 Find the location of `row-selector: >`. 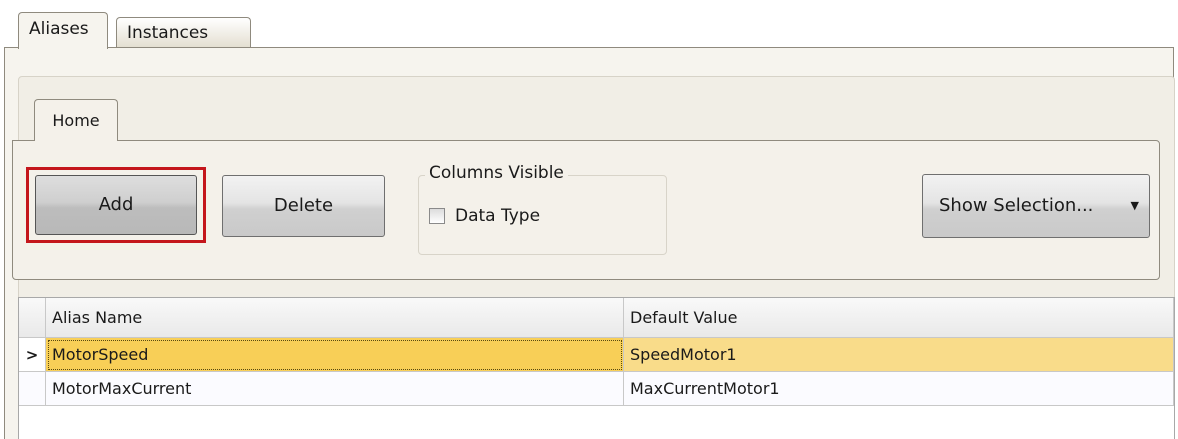

row-selector: > is located at coordinates (32, 355).